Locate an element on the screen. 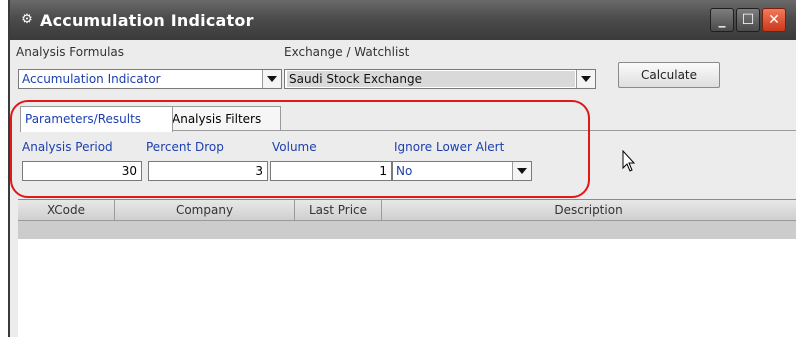 Image resolution: width=796 pixels, height=338 pixels. calculate-button: Calculate is located at coordinates (669, 75).